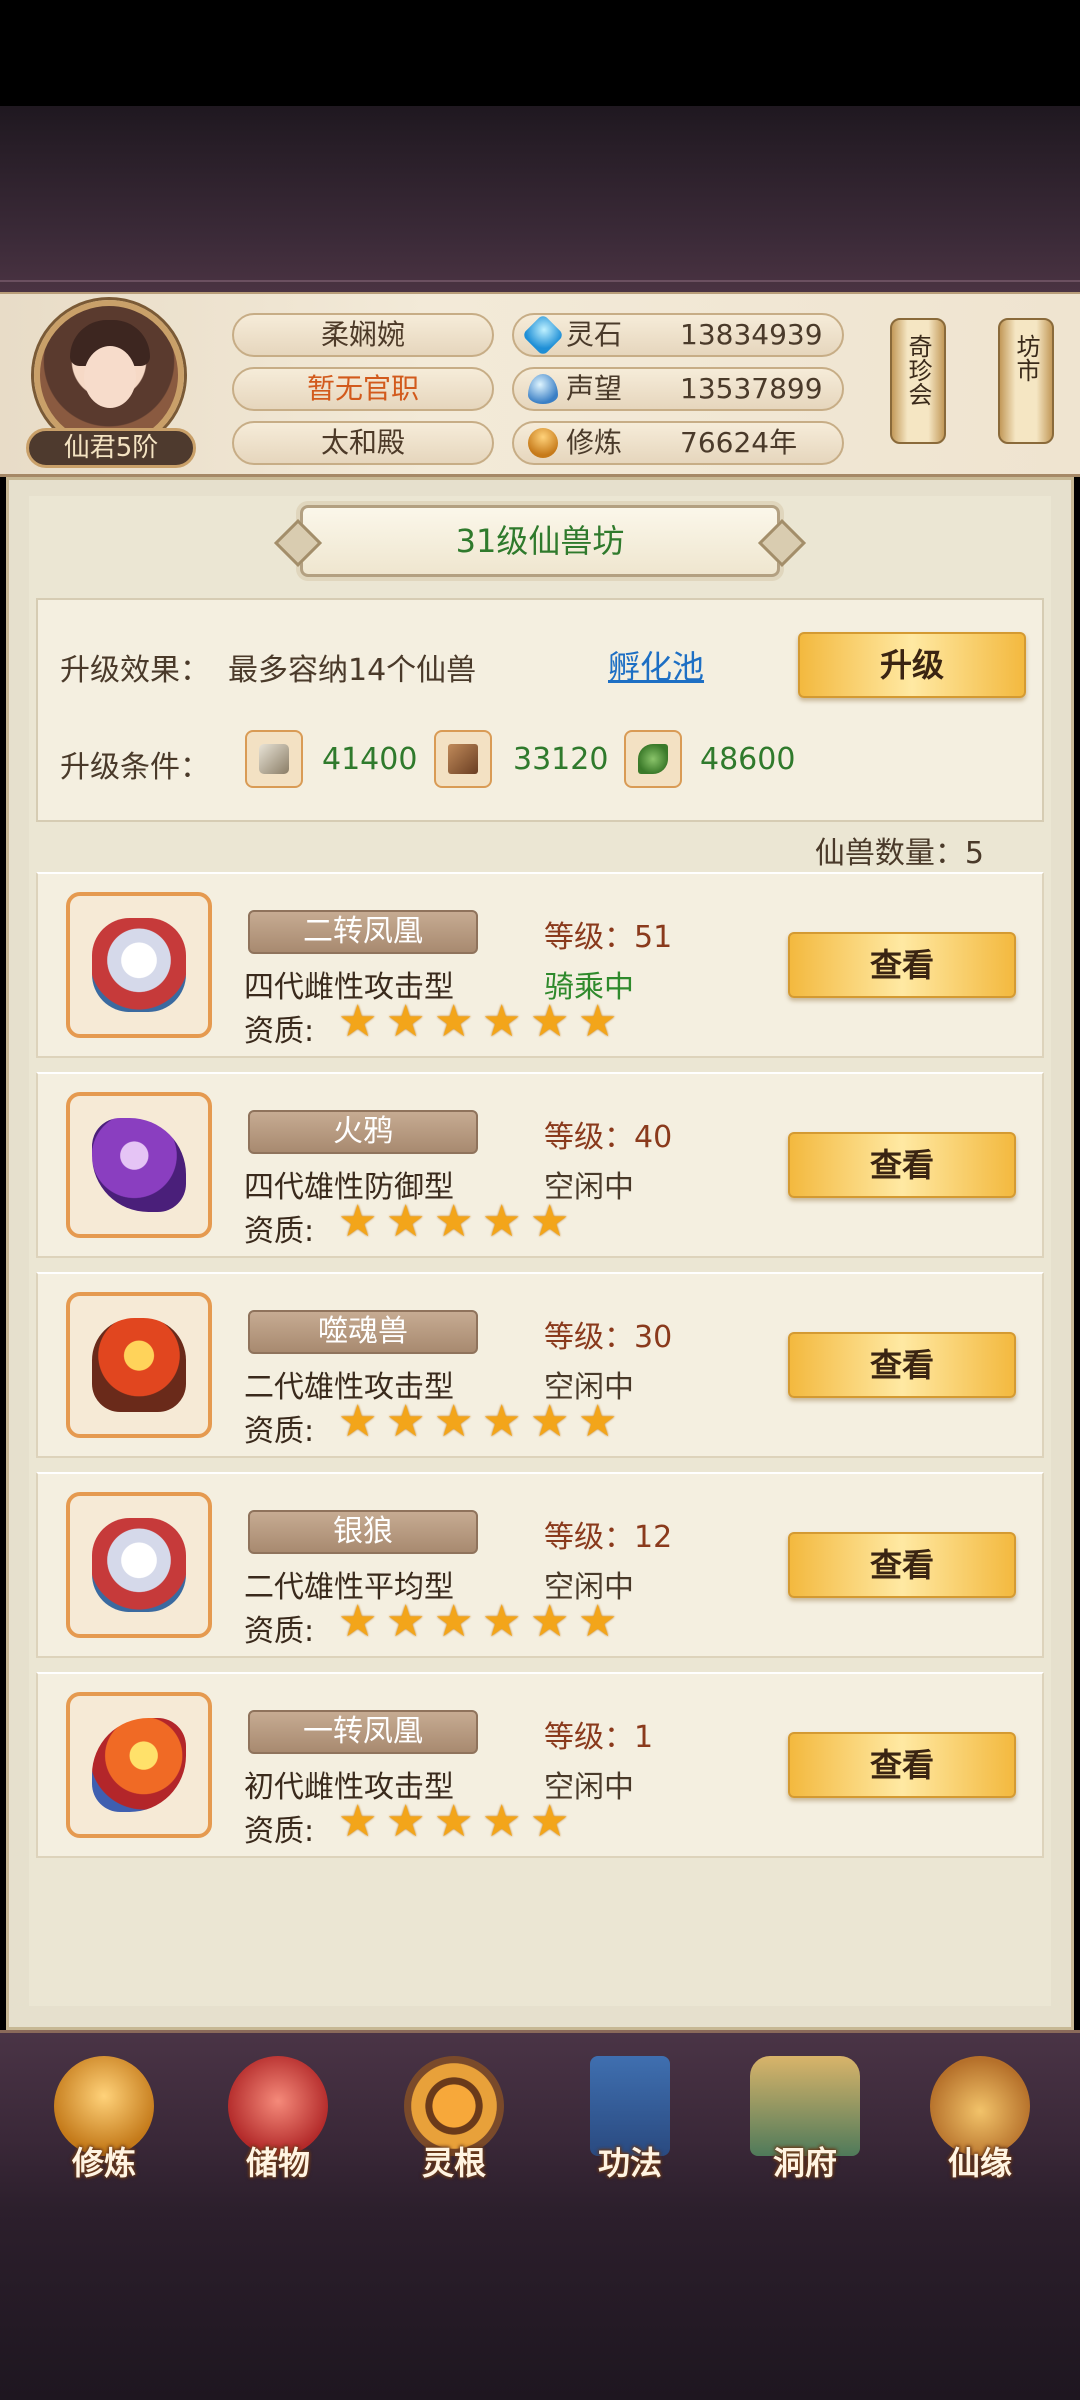 The height and width of the screenshot is (2400, 1080). Describe the element at coordinates (540, 1165) in the screenshot. I see `beast-row: 火鸦 四代雄性防御型 资质: ★ ★ ★ ★ ★ 等级：40 空闲中 查看` at that location.